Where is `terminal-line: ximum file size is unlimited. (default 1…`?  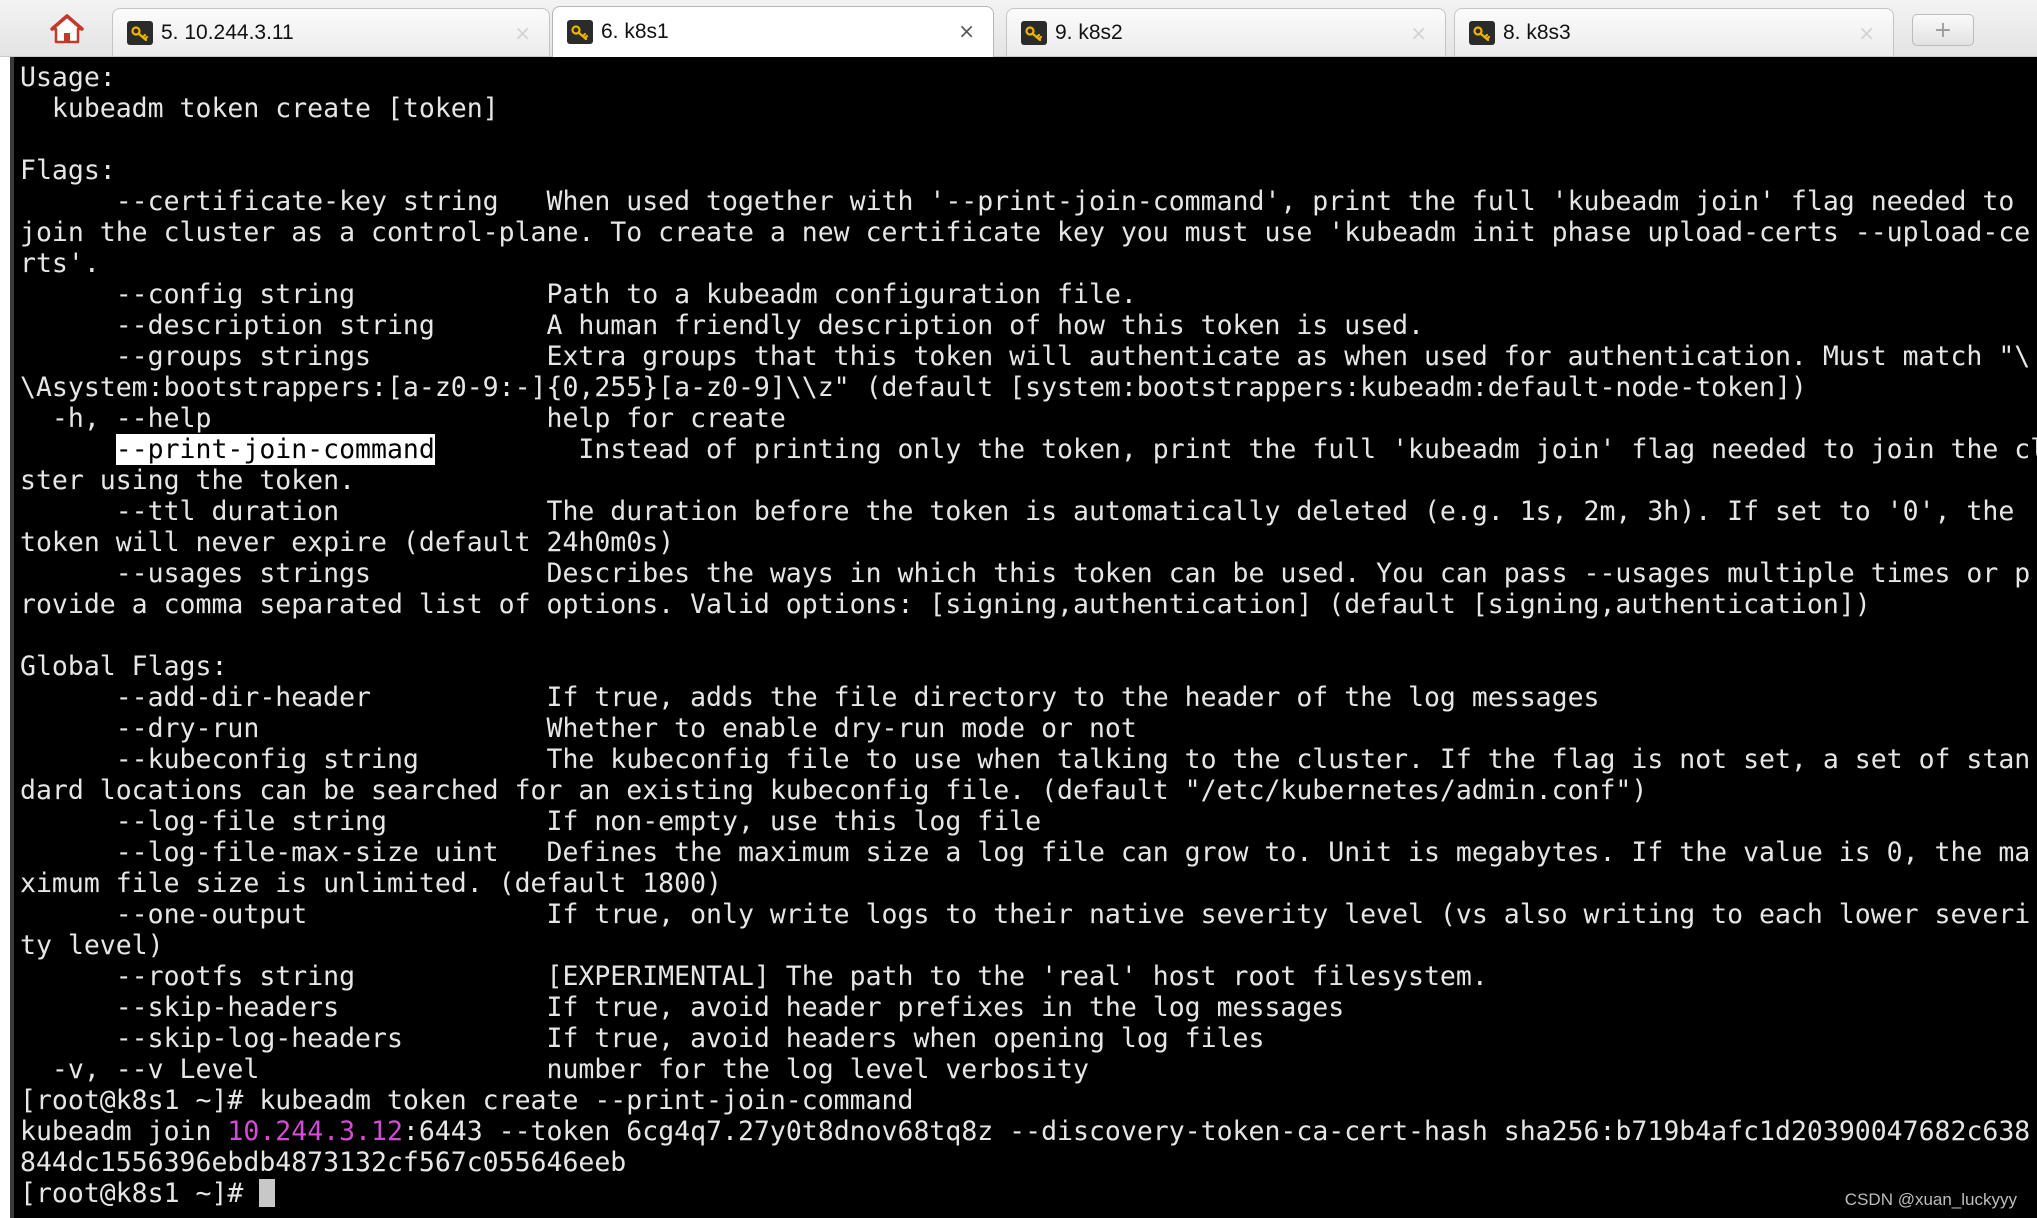
terminal-line: ximum file size is unlimited. (default 1… is located at coordinates (371, 883).